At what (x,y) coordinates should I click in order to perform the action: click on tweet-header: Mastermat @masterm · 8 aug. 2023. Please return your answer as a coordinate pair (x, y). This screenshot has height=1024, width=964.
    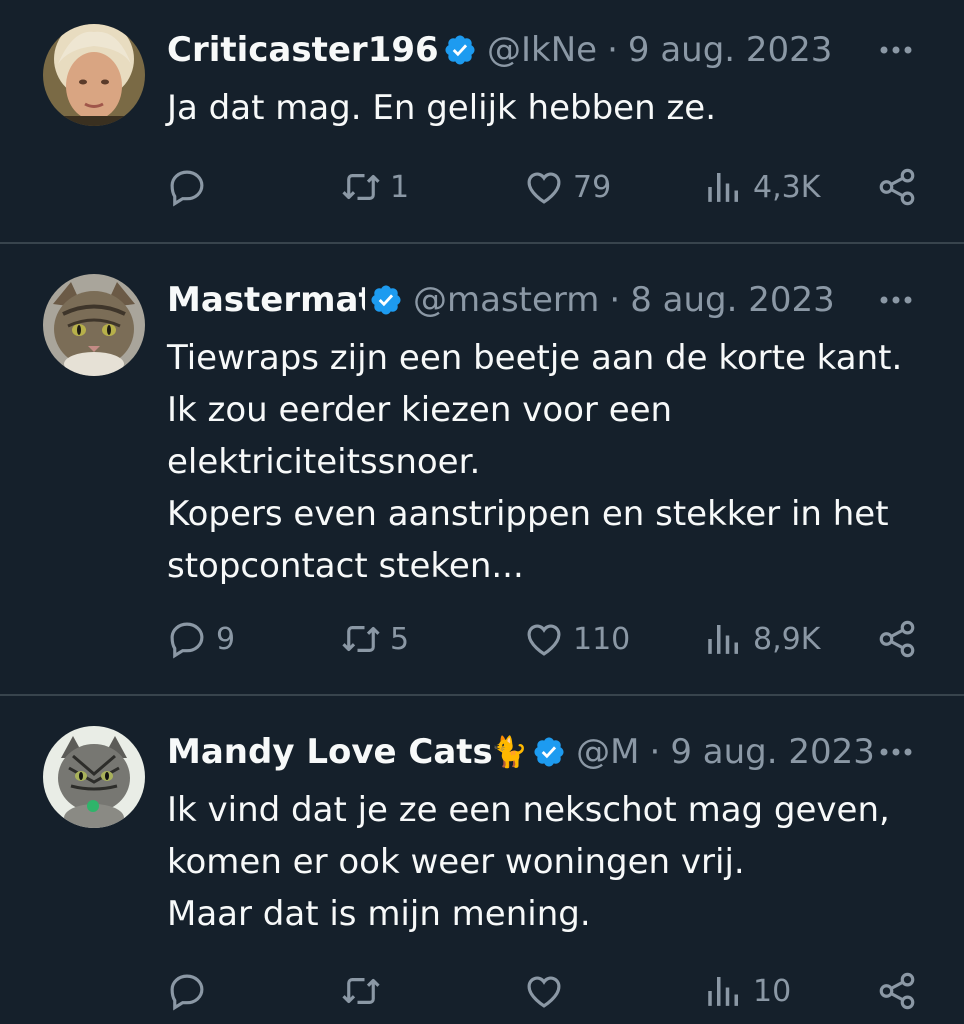
    Looking at the image, I should click on (540, 300).